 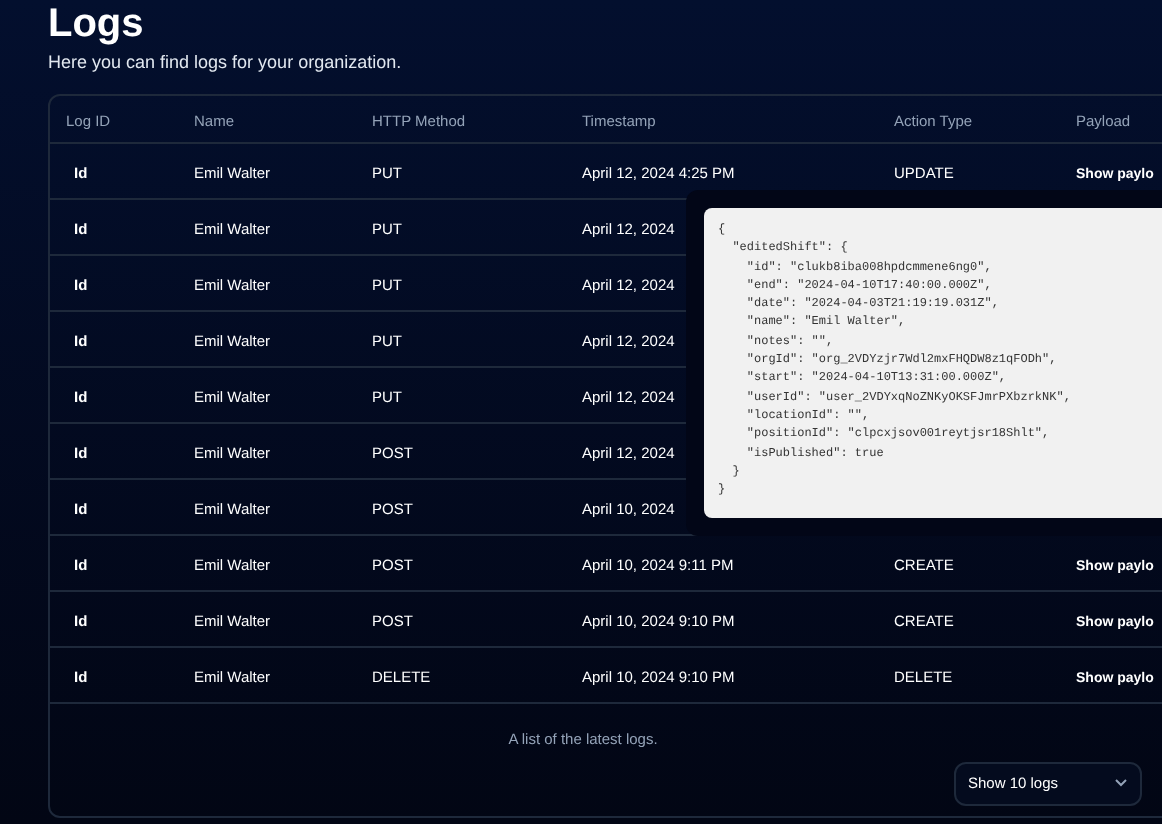 I want to click on page-title: Logs, so click(x=96, y=22).